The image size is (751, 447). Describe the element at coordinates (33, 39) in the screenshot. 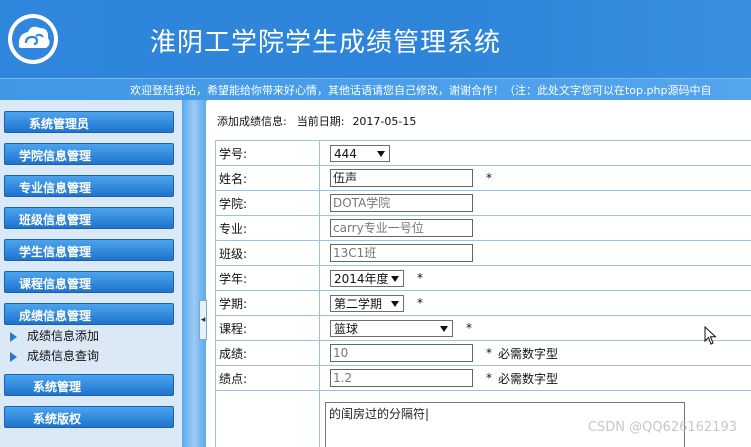

I see `cloud-swirl-logo-icon` at that location.